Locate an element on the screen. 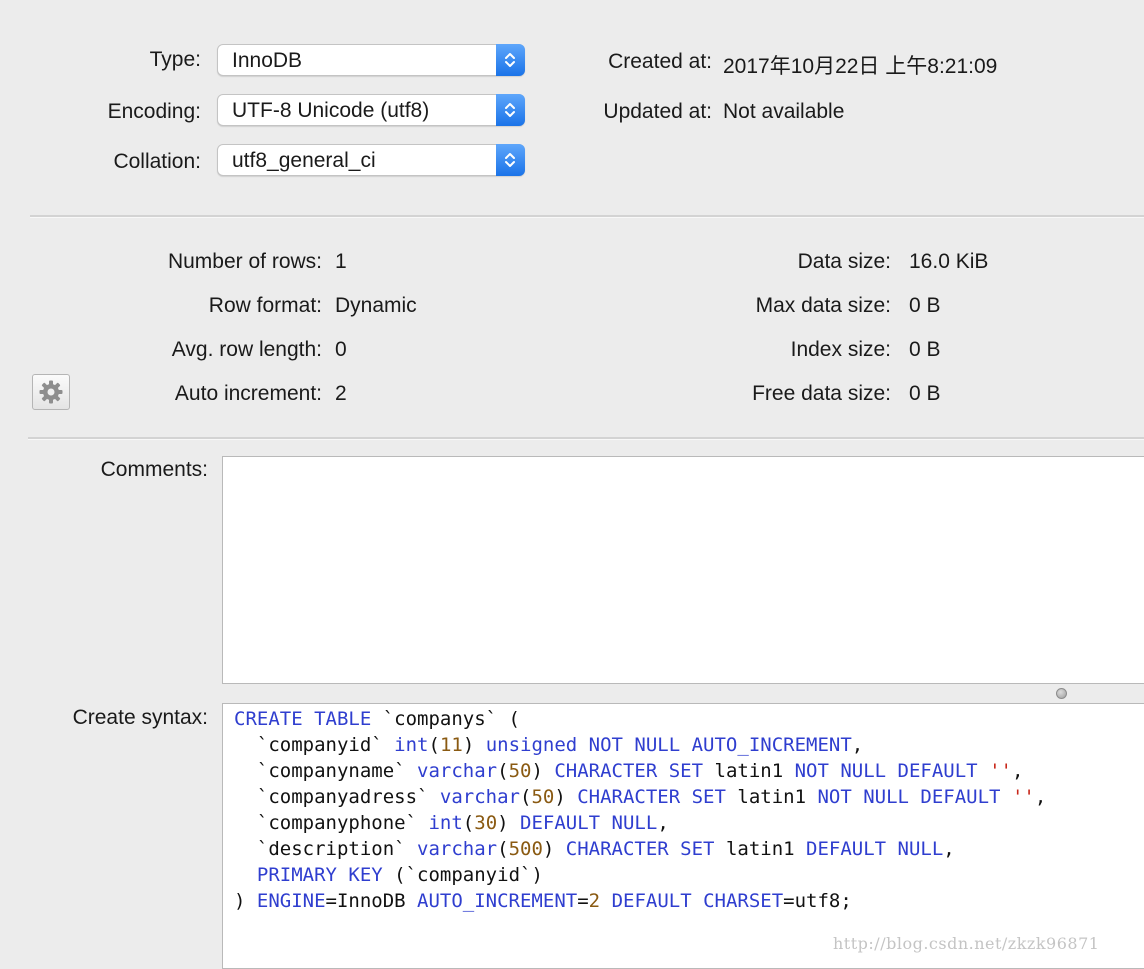 This screenshot has height=969, width=1144. code-token: 30 is located at coordinates (486, 823).